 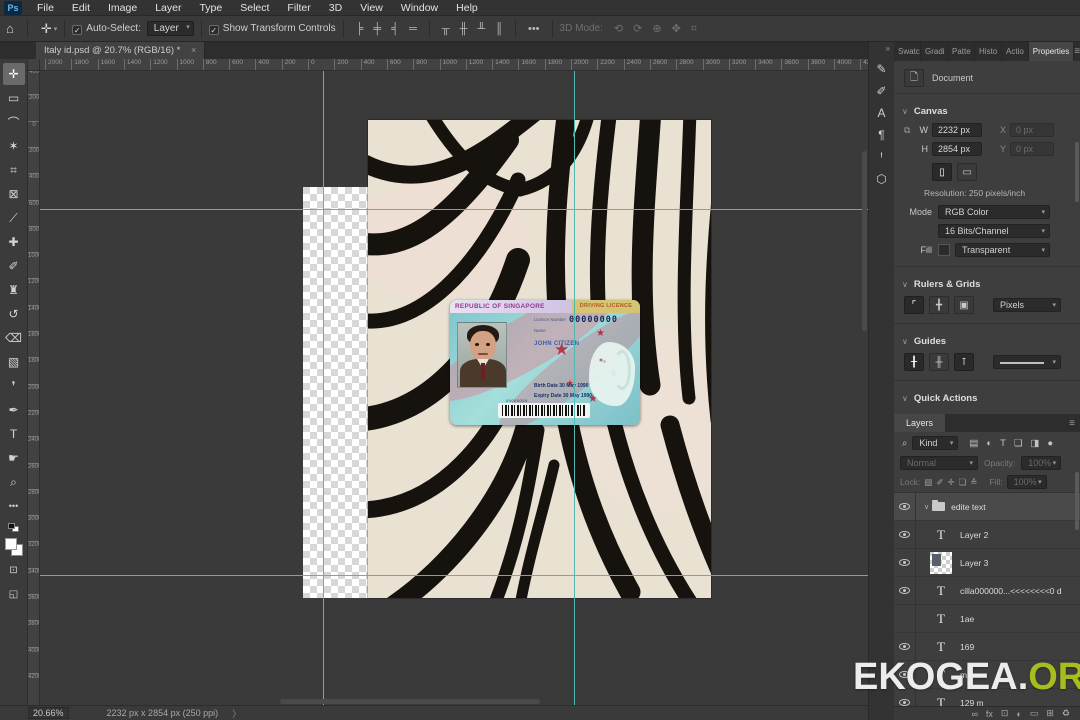 I want to click on tab-properties: Properties, so click(x=1051, y=51).